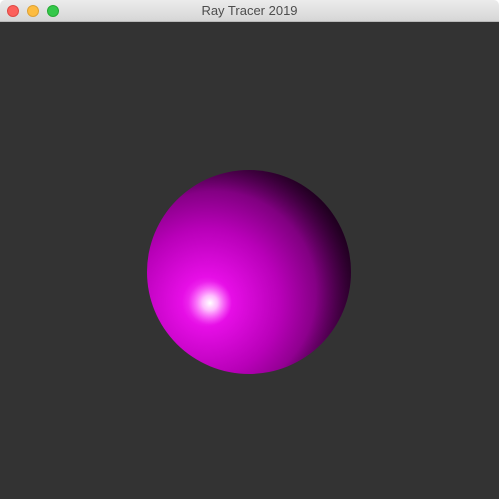 This screenshot has width=499, height=499. I want to click on title-bar: Ray Tracer 2019, so click(249, 11).